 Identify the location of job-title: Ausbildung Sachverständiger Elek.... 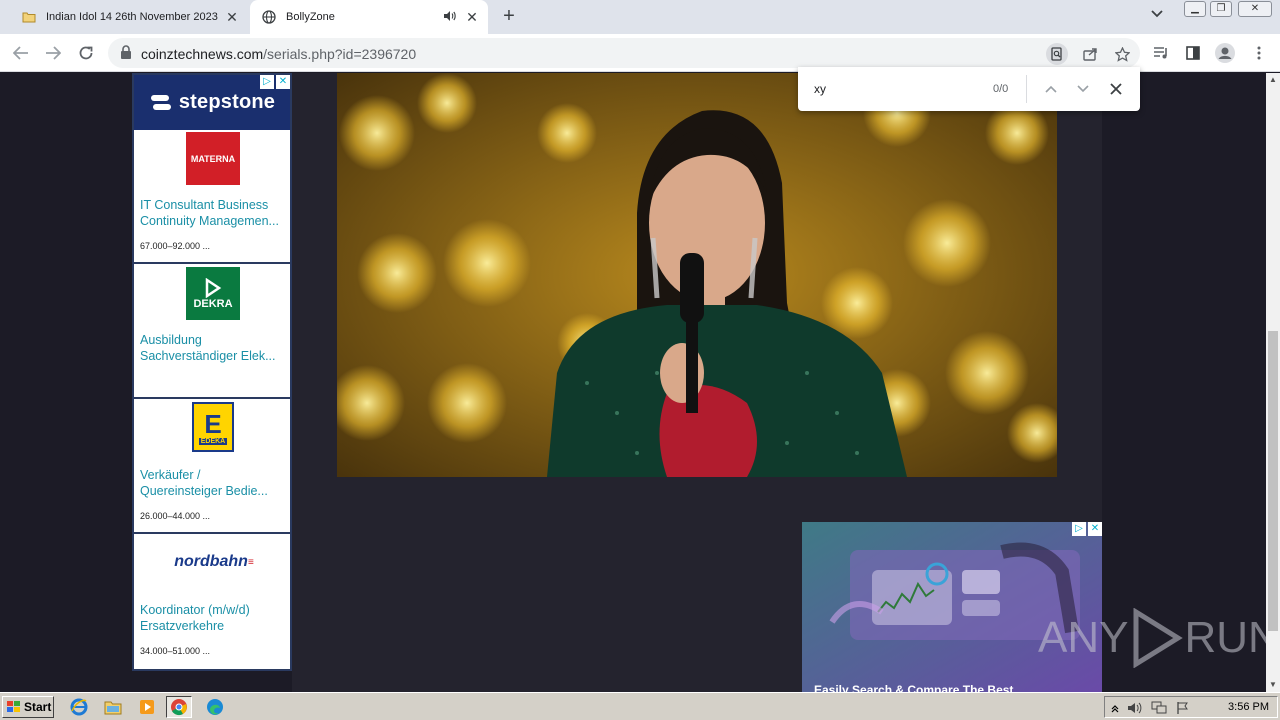
(214, 348).